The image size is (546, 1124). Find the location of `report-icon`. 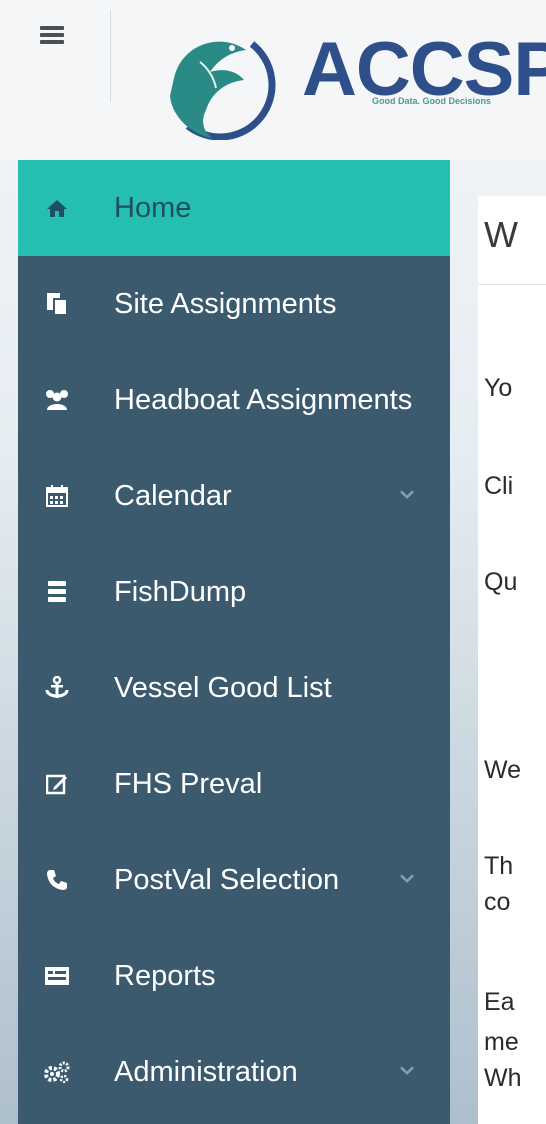

report-icon is located at coordinates (57, 976).